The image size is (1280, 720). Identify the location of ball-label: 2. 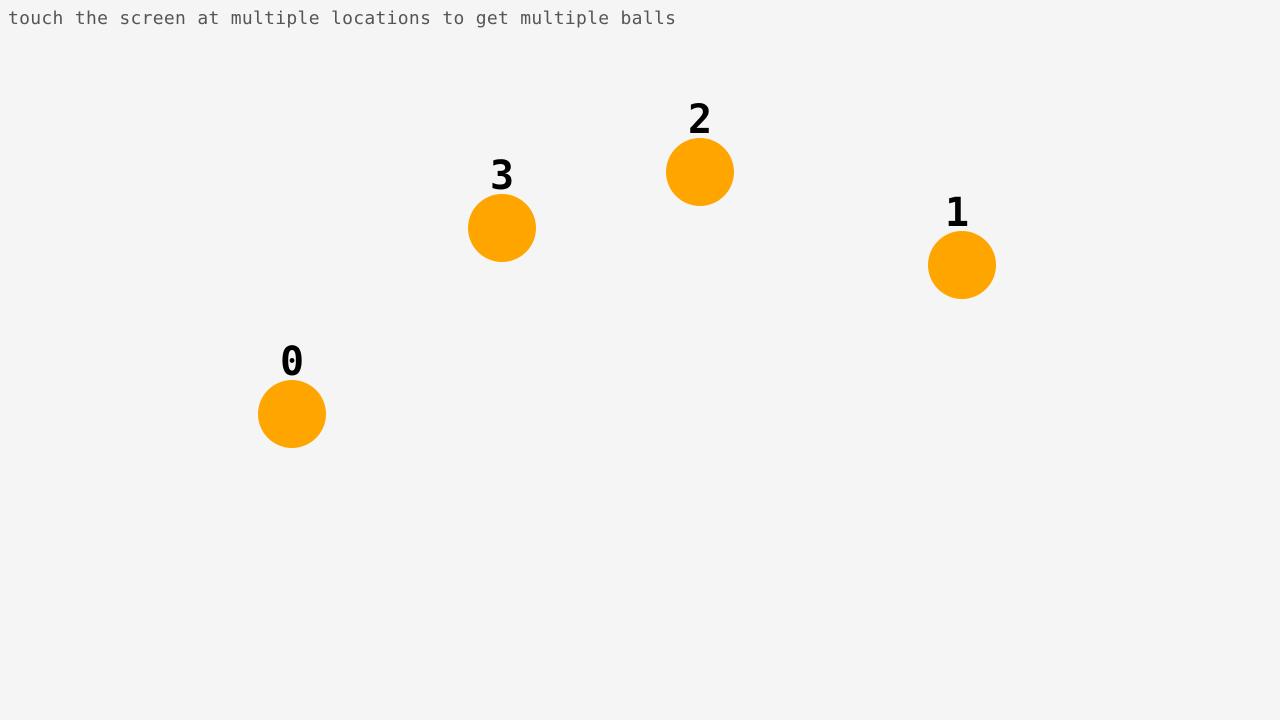
(700, 120).